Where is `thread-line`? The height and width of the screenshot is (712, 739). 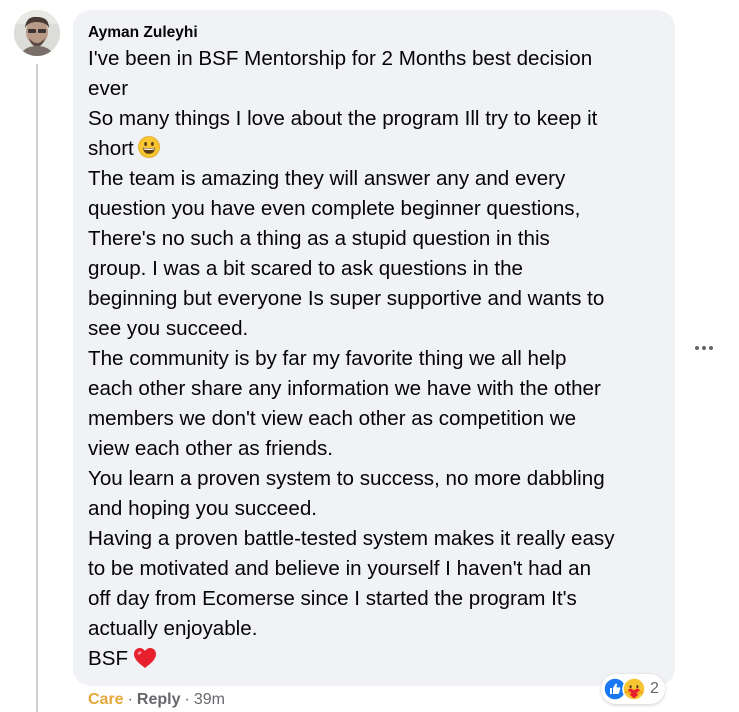
thread-line is located at coordinates (37, 388).